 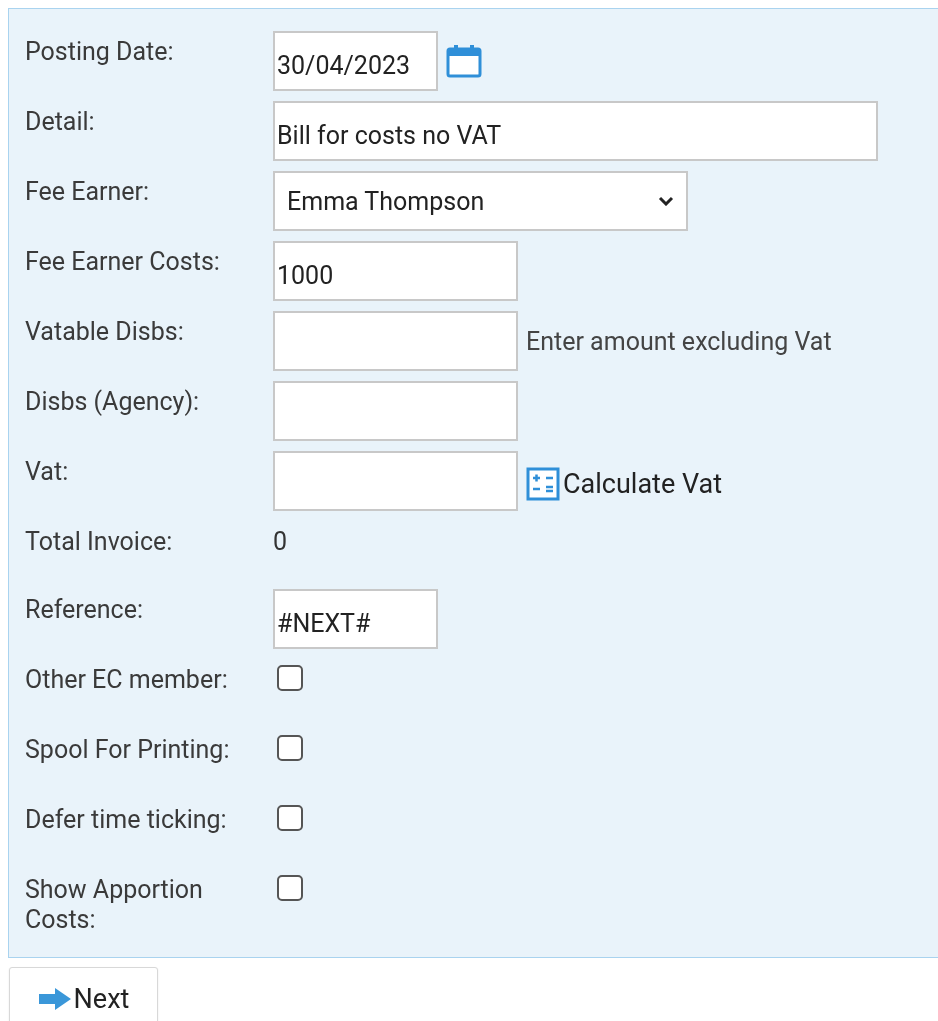 I want to click on field-label: Posting Date:, so click(x=100, y=52).